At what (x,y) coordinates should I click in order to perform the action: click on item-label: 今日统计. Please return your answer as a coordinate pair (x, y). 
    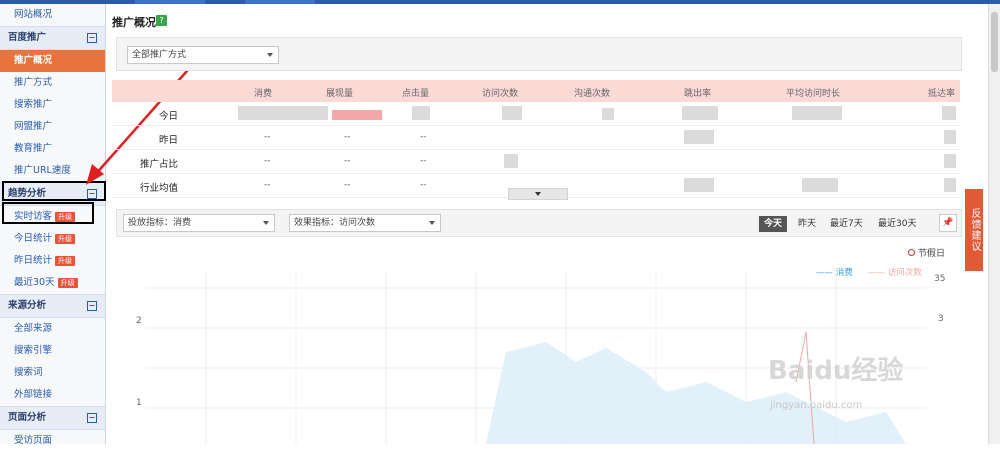
    Looking at the image, I should click on (33, 238).